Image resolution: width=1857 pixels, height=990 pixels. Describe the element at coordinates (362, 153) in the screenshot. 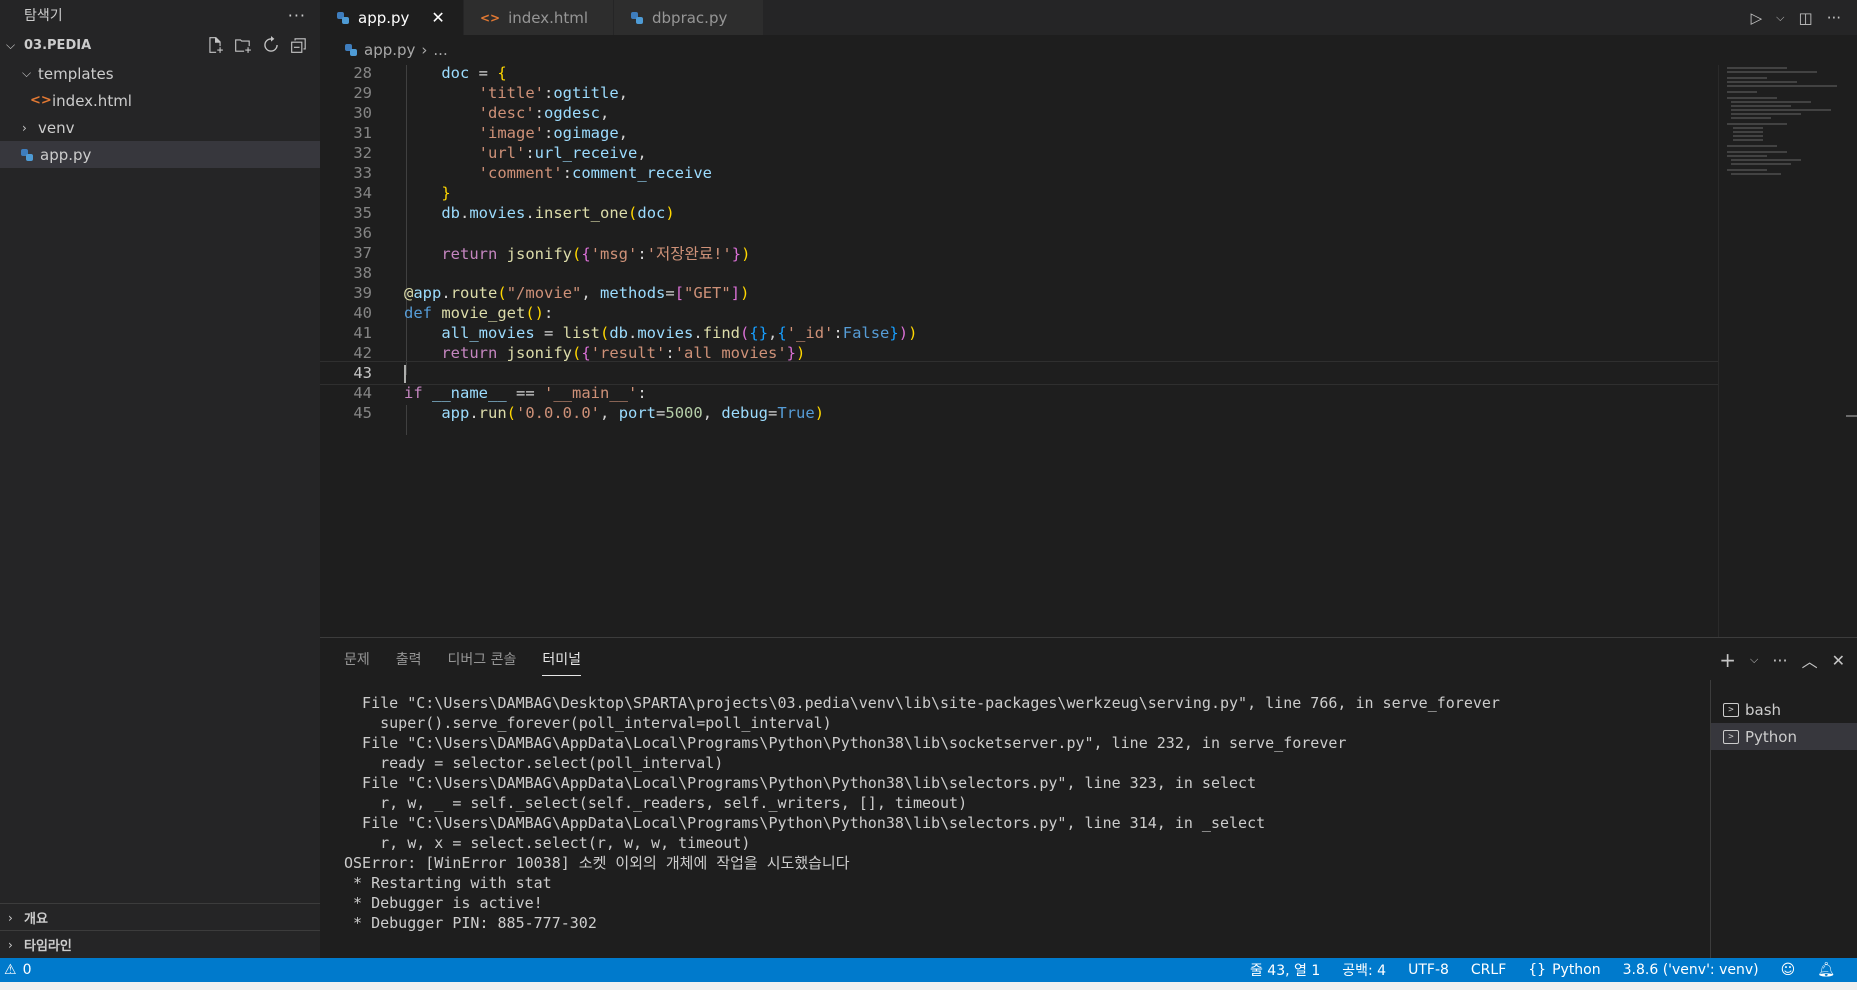

I see `line-number: 32` at that location.